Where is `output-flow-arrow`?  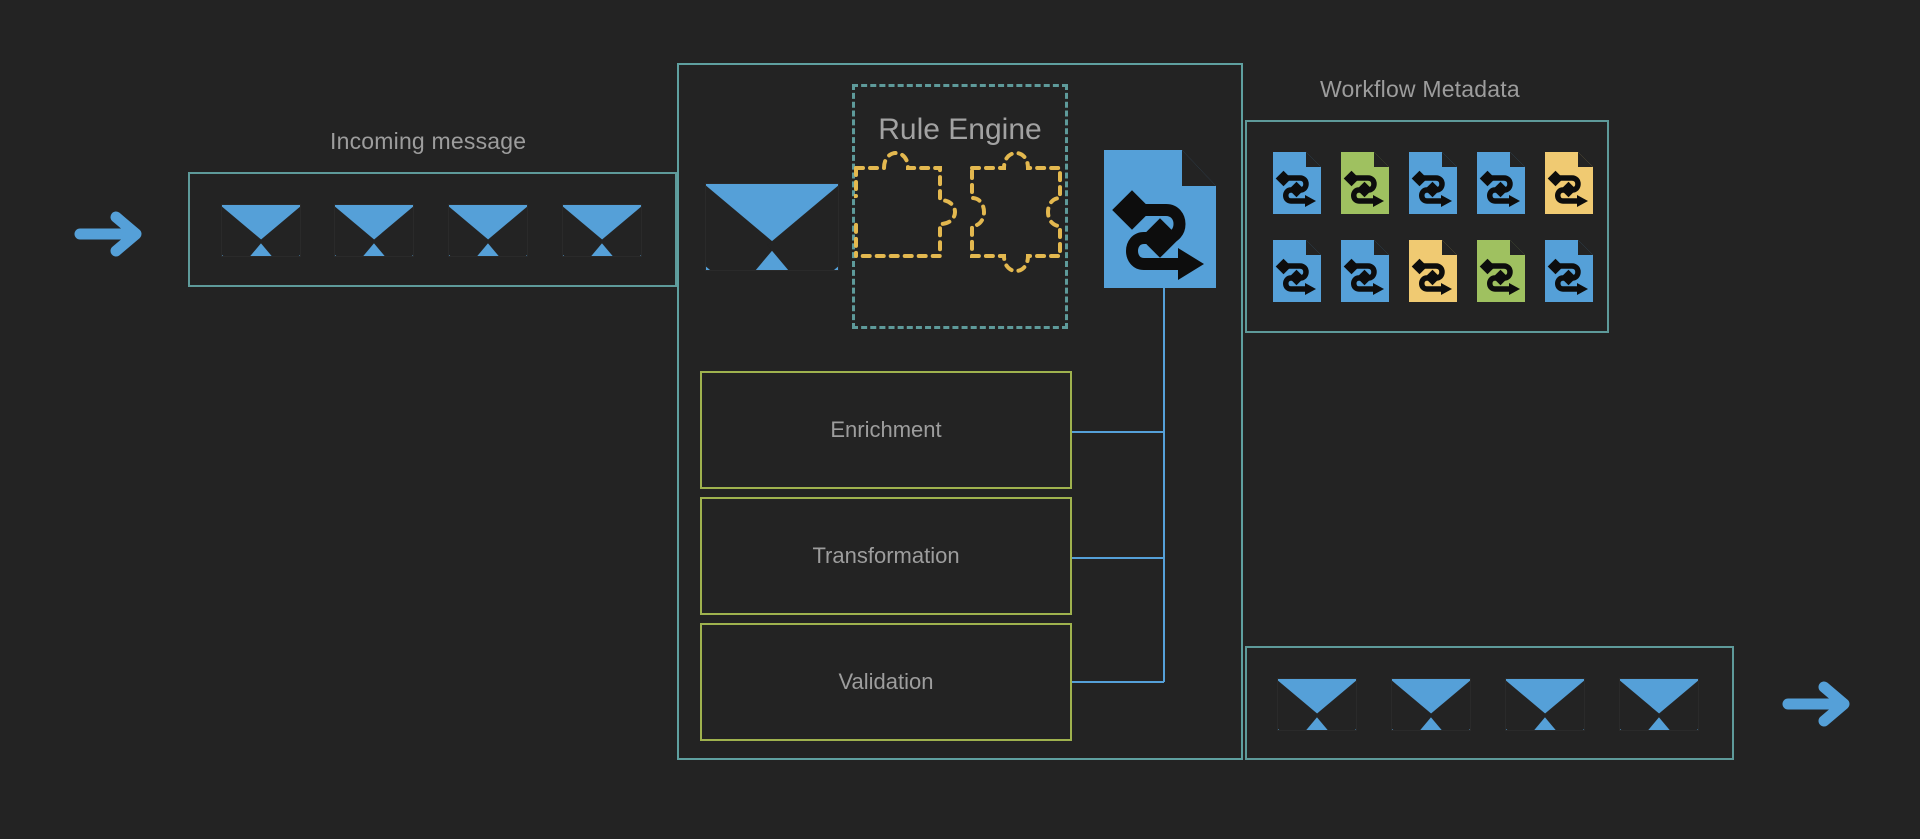
output-flow-arrow is located at coordinates (1818, 704).